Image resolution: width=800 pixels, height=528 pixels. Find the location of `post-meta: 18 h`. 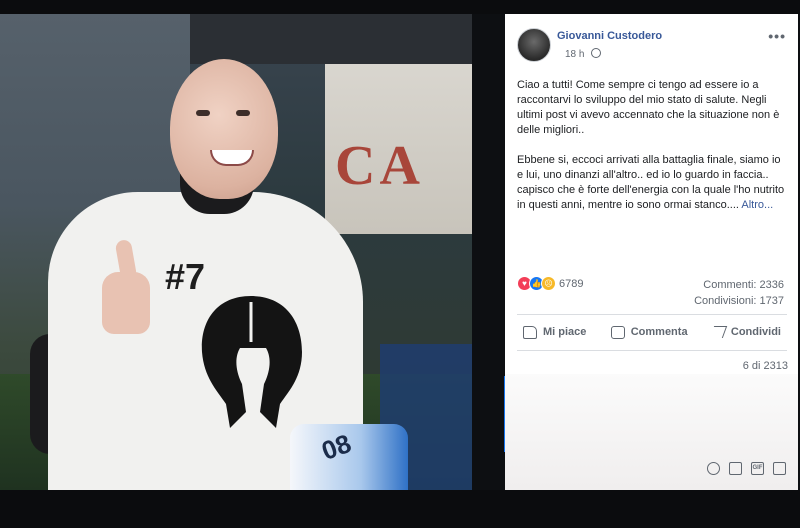

post-meta: 18 h is located at coordinates (583, 54).